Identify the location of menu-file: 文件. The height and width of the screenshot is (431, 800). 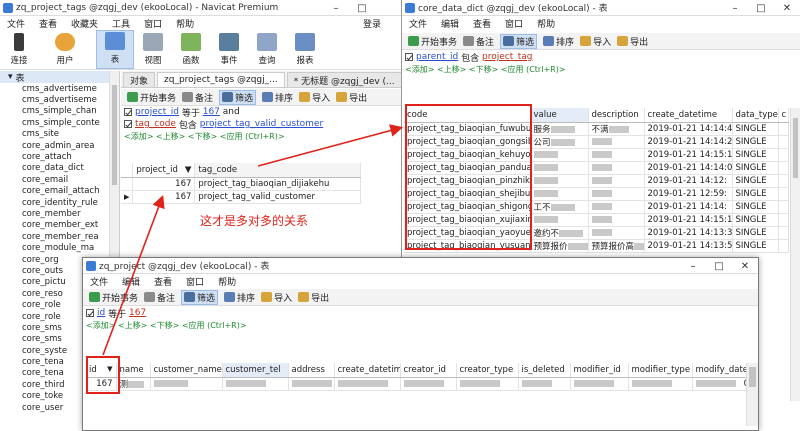
(16, 23).